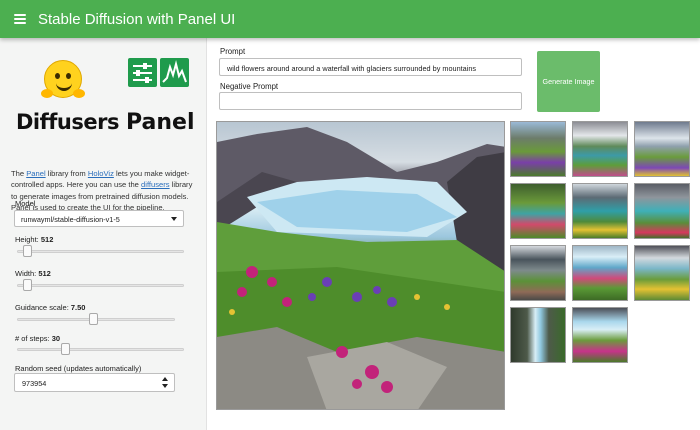  What do you see at coordinates (50, 307) in the screenshot?
I see `guidance-label: Guidance scale: 7.50` at bounding box center [50, 307].